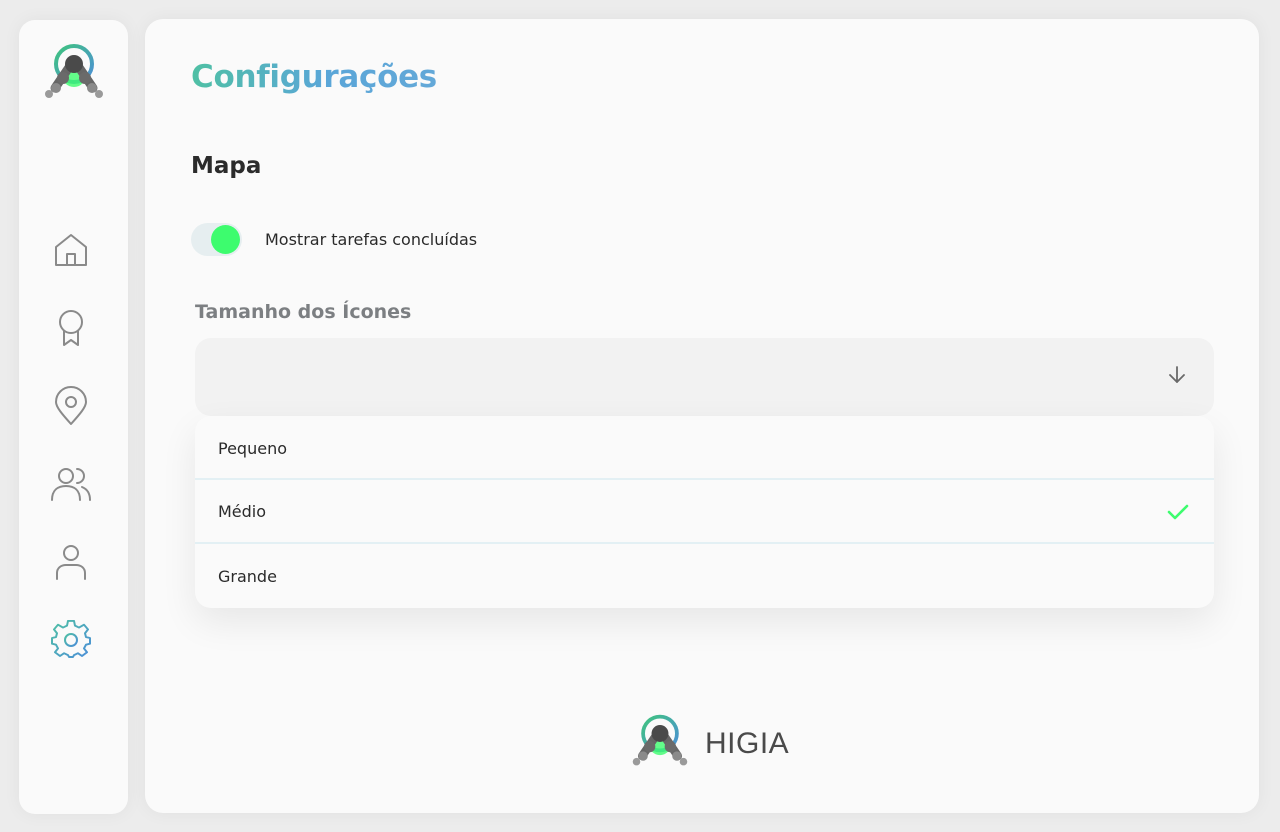 The height and width of the screenshot is (832, 1280). Describe the element at coordinates (1178, 512) in the screenshot. I see `check-icon` at that location.